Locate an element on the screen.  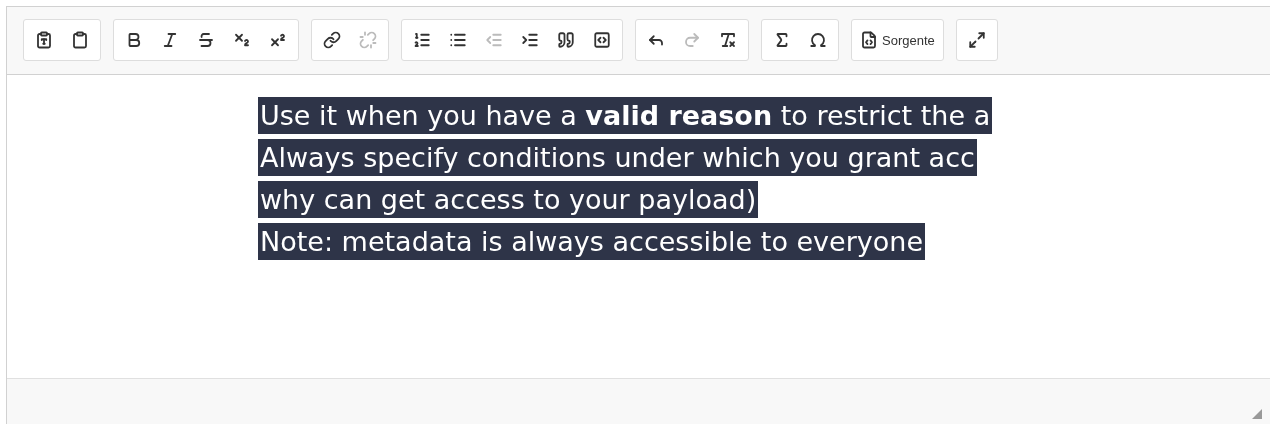
quote-icon is located at coordinates (566, 40).